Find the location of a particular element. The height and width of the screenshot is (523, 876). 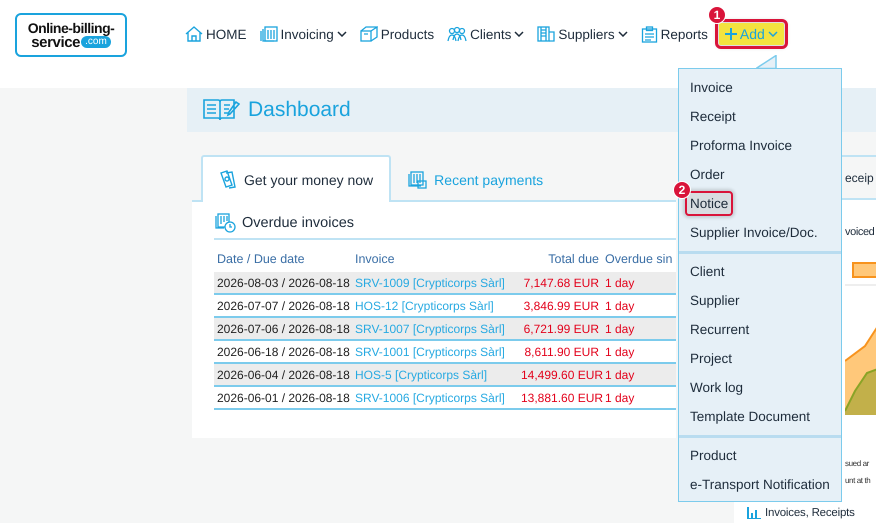

menu-item: Project is located at coordinates (711, 358).